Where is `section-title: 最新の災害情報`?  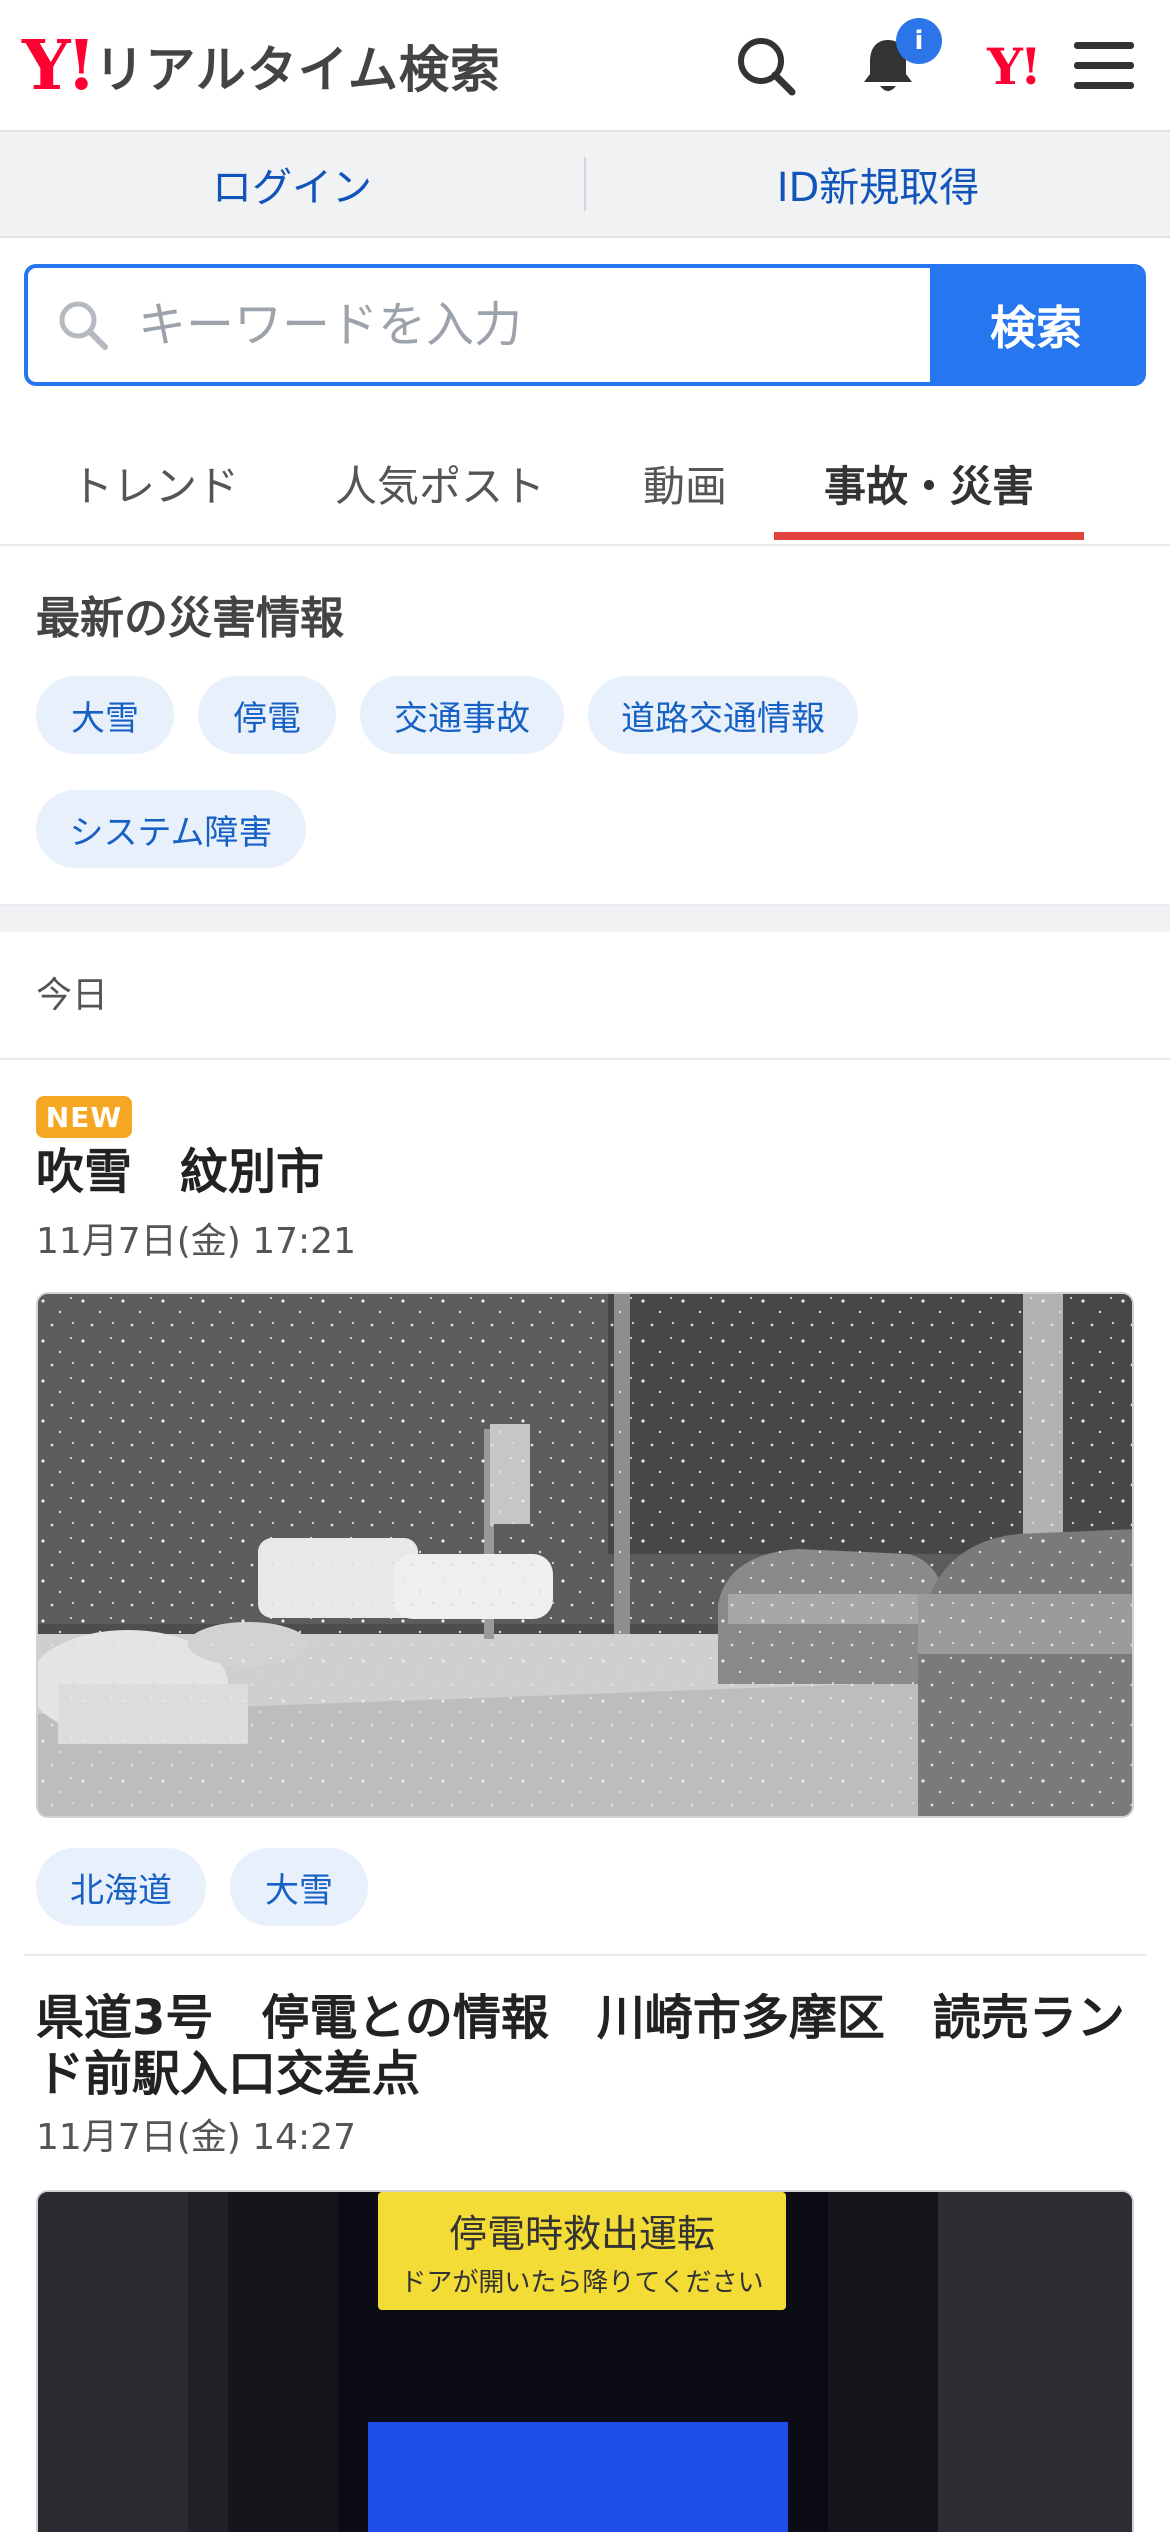
section-title: 最新の災害情報 is located at coordinates (190, 618).